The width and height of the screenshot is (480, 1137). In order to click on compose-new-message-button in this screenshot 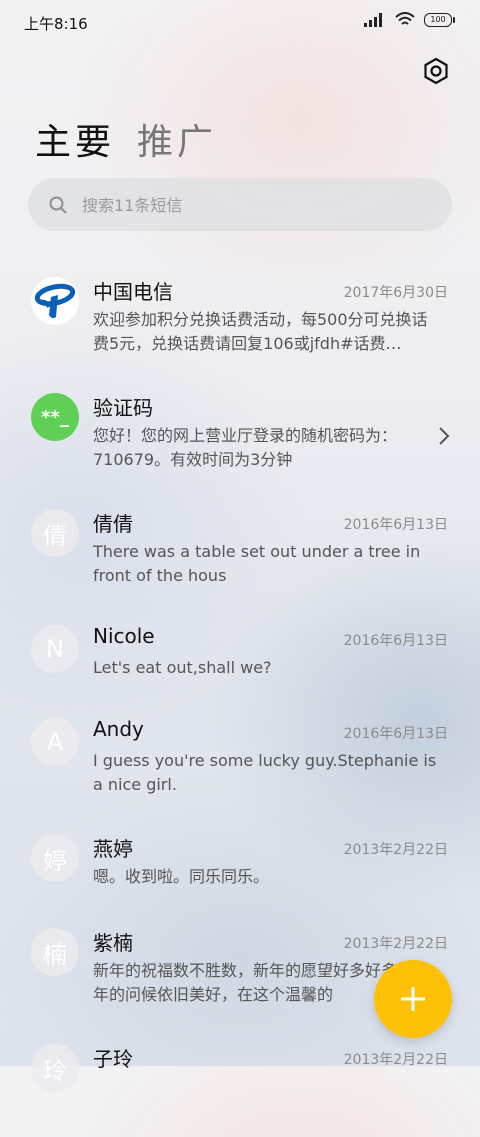, I will do `click(413, 999)`.